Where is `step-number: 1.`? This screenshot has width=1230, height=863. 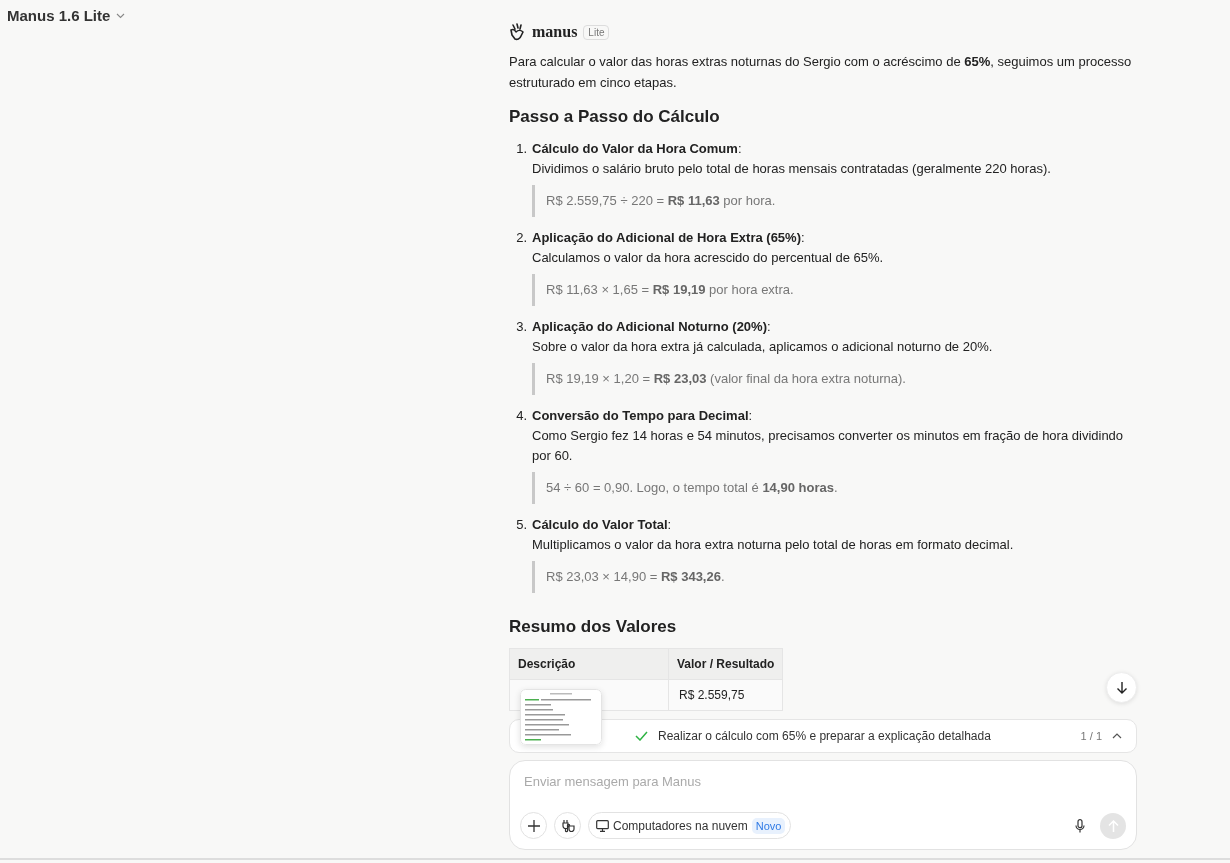 step-number: 1. is located at coordinates (521, 149).